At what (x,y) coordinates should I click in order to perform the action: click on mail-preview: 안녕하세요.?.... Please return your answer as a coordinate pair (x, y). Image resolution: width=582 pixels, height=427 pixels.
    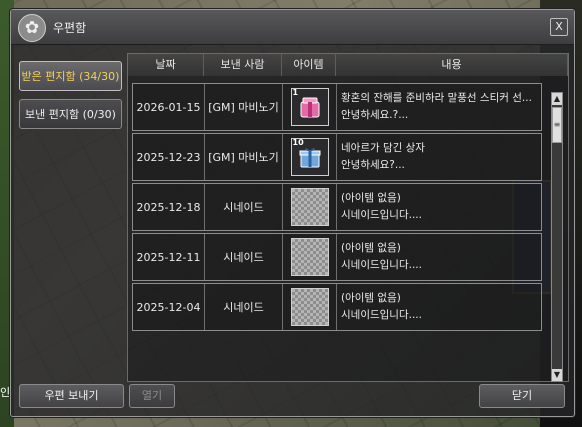
    Looking at the image, I should click on (375, 115).